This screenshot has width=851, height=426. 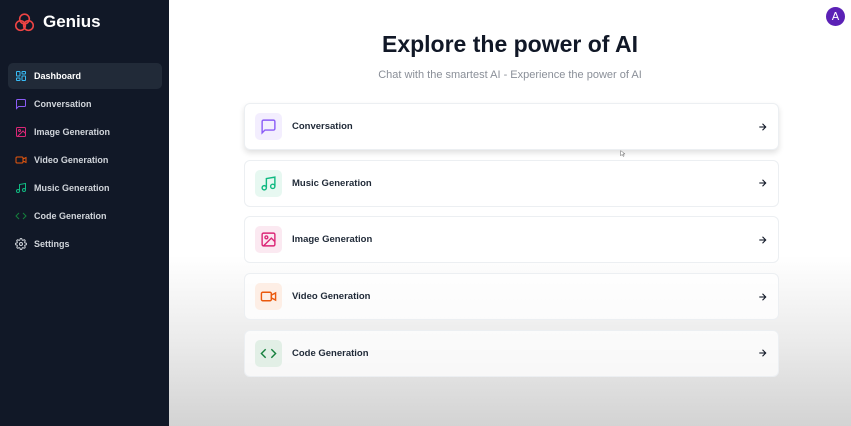 What do you see at coordinates (511, 240) in the screenshot?
I see `tool-card-image-generation: Image Generation` at bounding box center [511, 240].